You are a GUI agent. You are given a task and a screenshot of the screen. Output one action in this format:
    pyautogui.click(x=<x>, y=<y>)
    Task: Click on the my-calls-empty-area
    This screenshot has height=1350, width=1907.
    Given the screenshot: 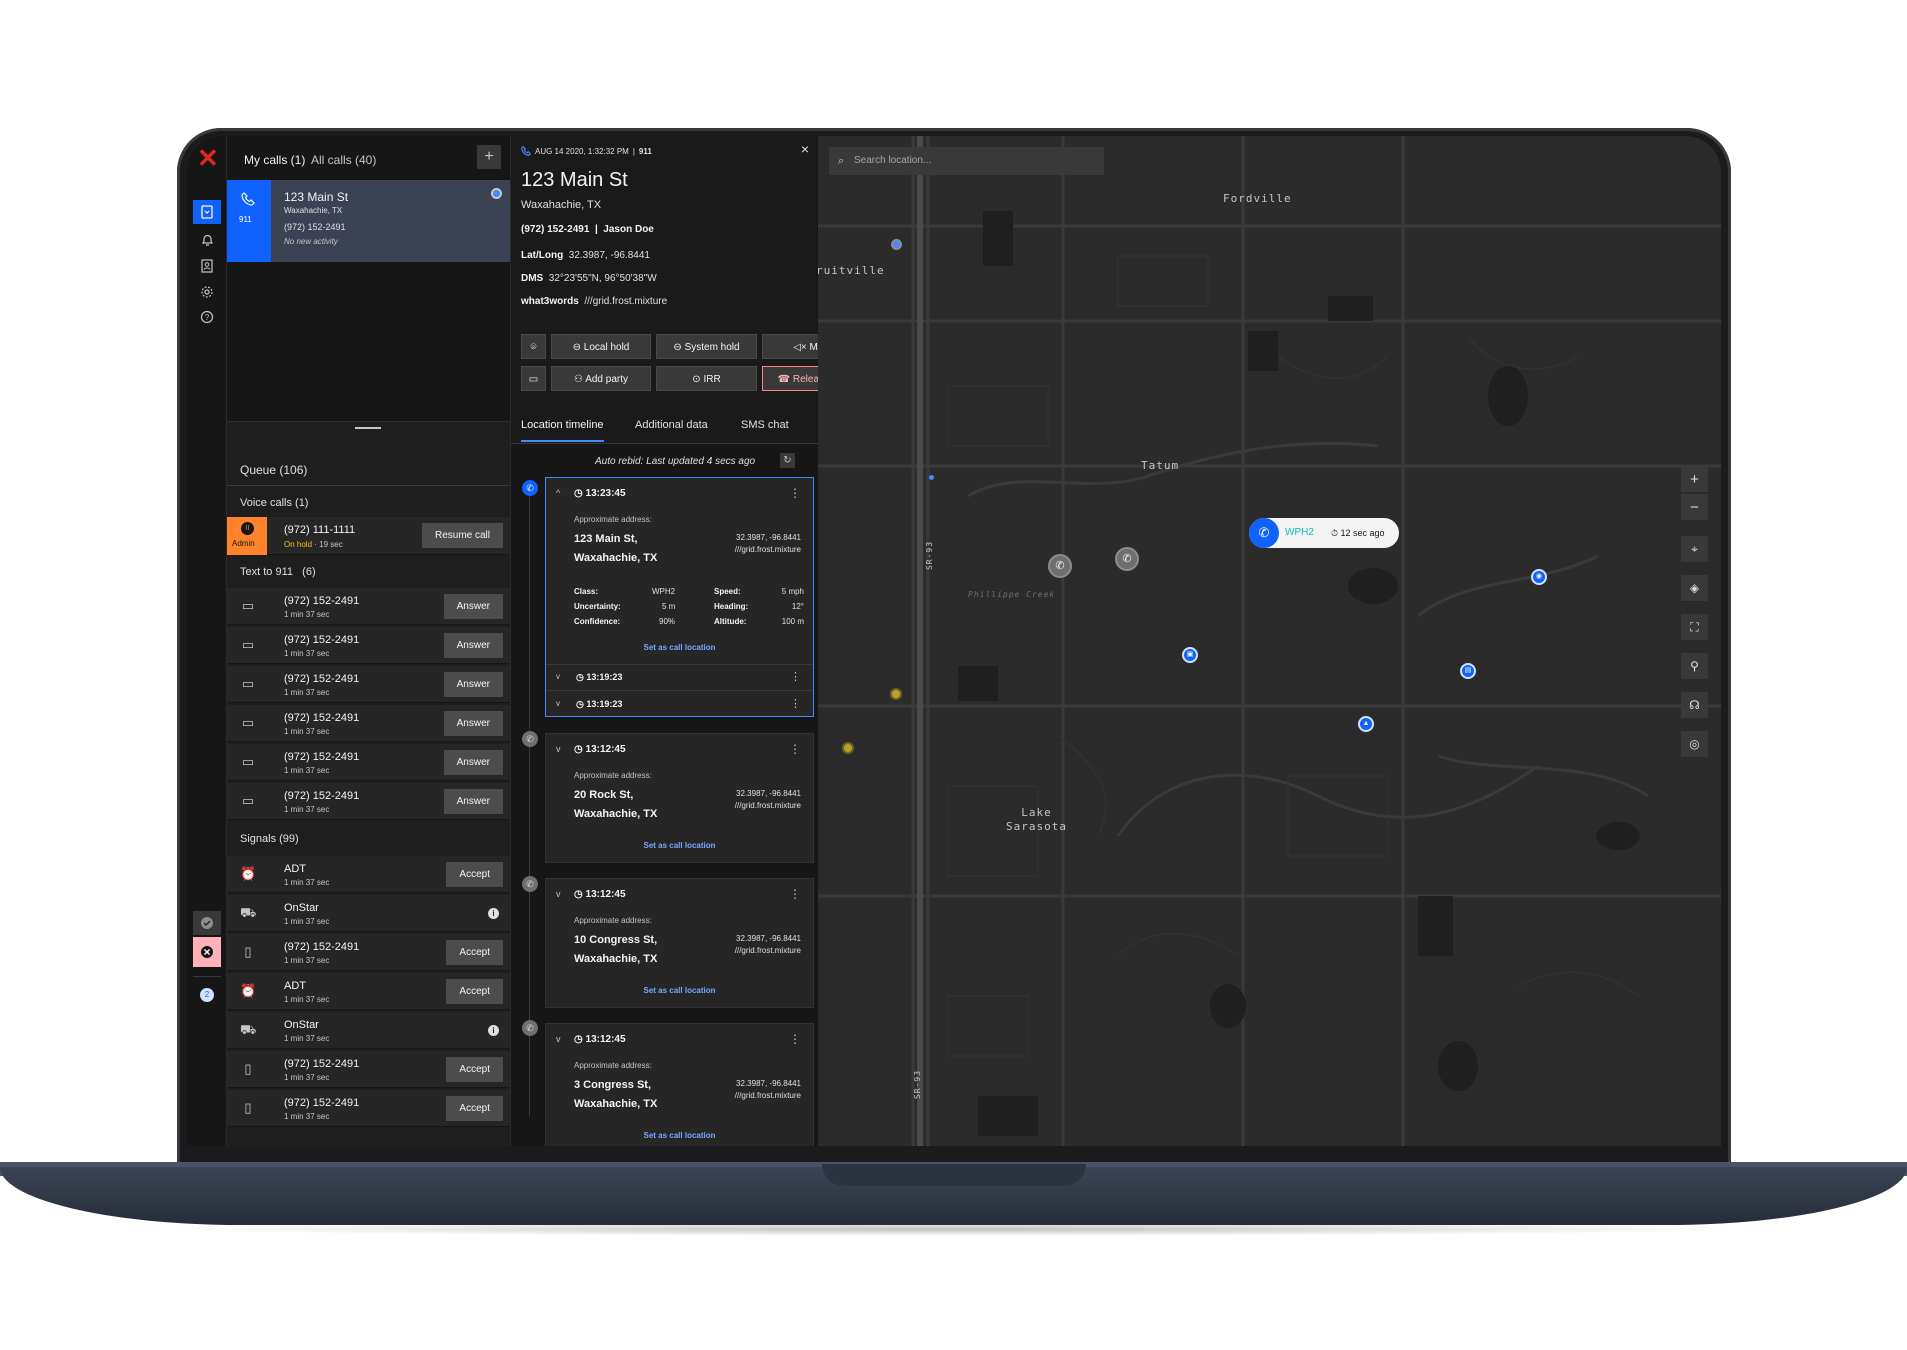 What is the action you would take?
    pyautogui.click(x=368, y=342)
    